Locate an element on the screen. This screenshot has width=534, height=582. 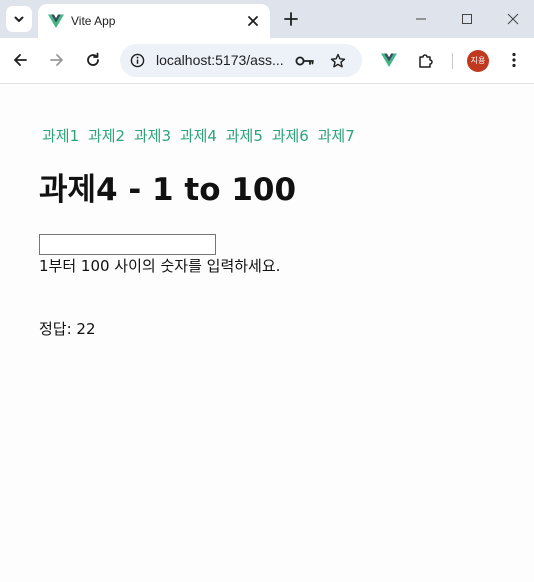
profile-avatar: 지용 is located at coordinates (478, 61).